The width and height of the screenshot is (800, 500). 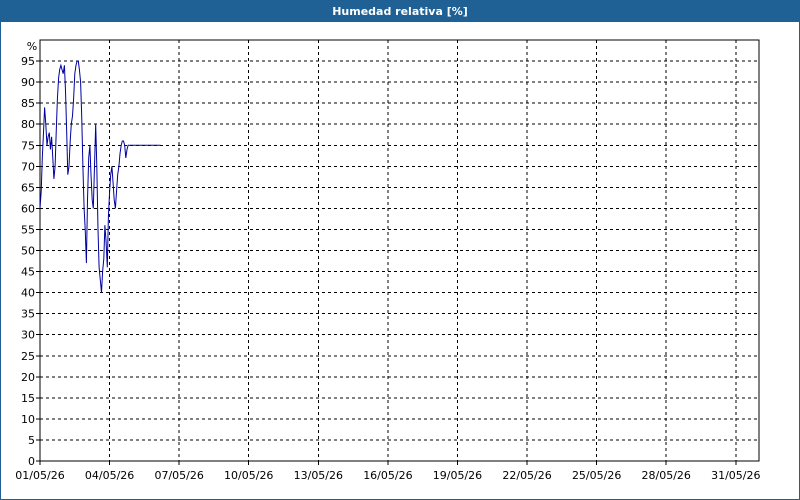 I want to click on y-tick-label: 80, so click(x=28, y=124).